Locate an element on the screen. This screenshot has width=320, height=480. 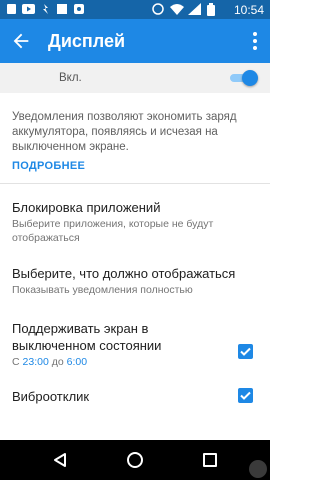
toggle-thumb is located at coordinates (250, 78).